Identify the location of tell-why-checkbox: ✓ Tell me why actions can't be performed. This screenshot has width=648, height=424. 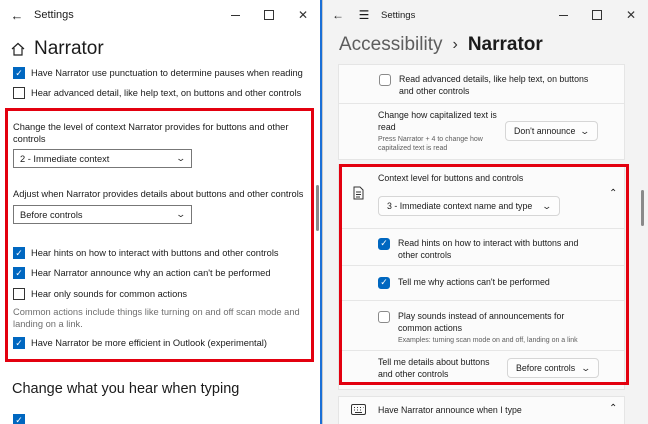
(464, 283).